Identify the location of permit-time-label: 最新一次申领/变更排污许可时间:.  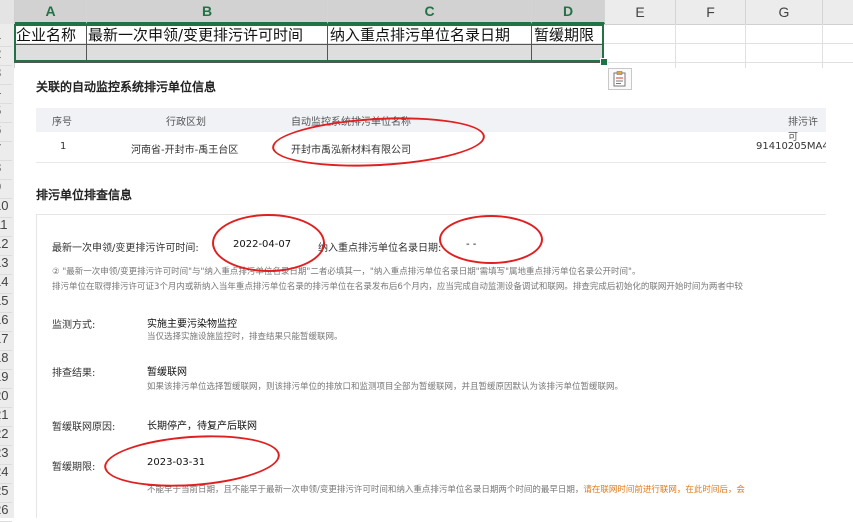
(125, 248).